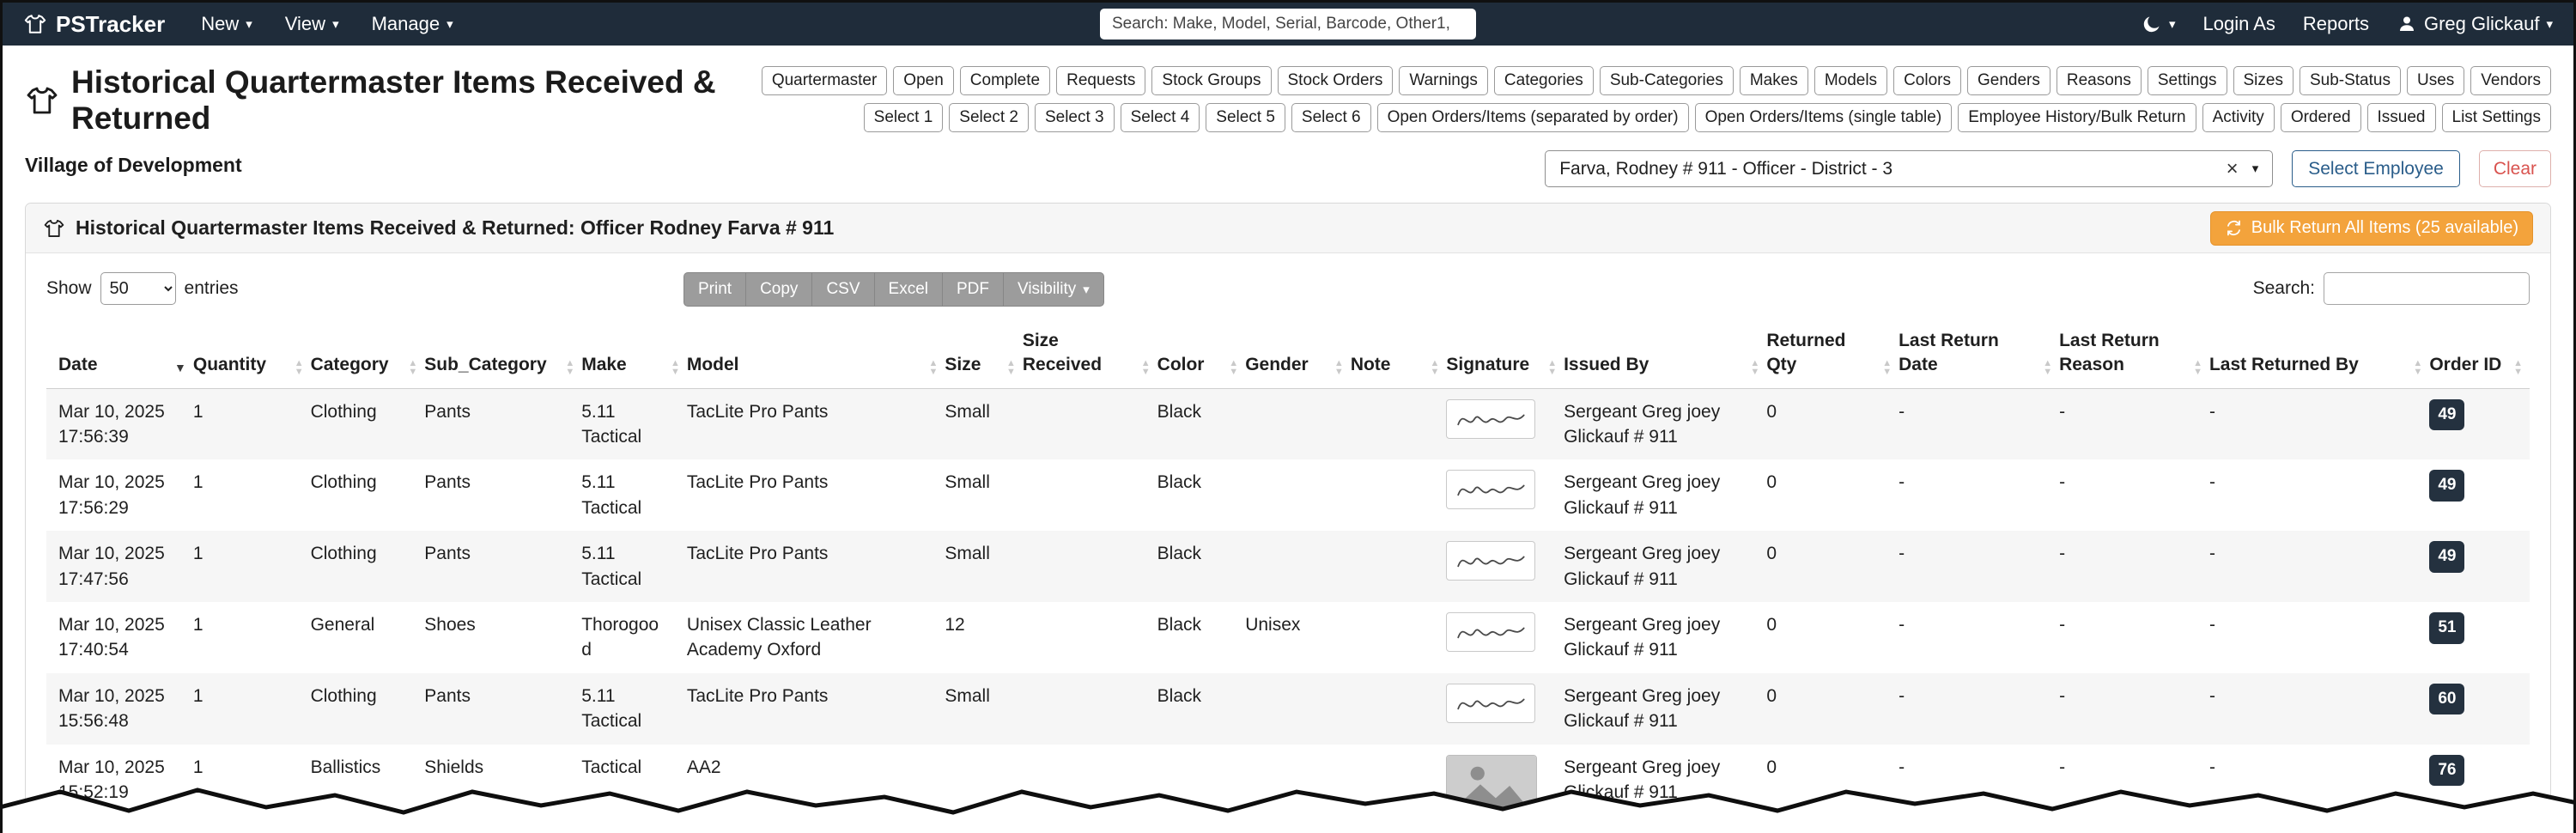  What do you see at coordinates (1771, 554) in the screenshot?
I see `cell-returned-qty: 0` at bounding box center [1771, 554].